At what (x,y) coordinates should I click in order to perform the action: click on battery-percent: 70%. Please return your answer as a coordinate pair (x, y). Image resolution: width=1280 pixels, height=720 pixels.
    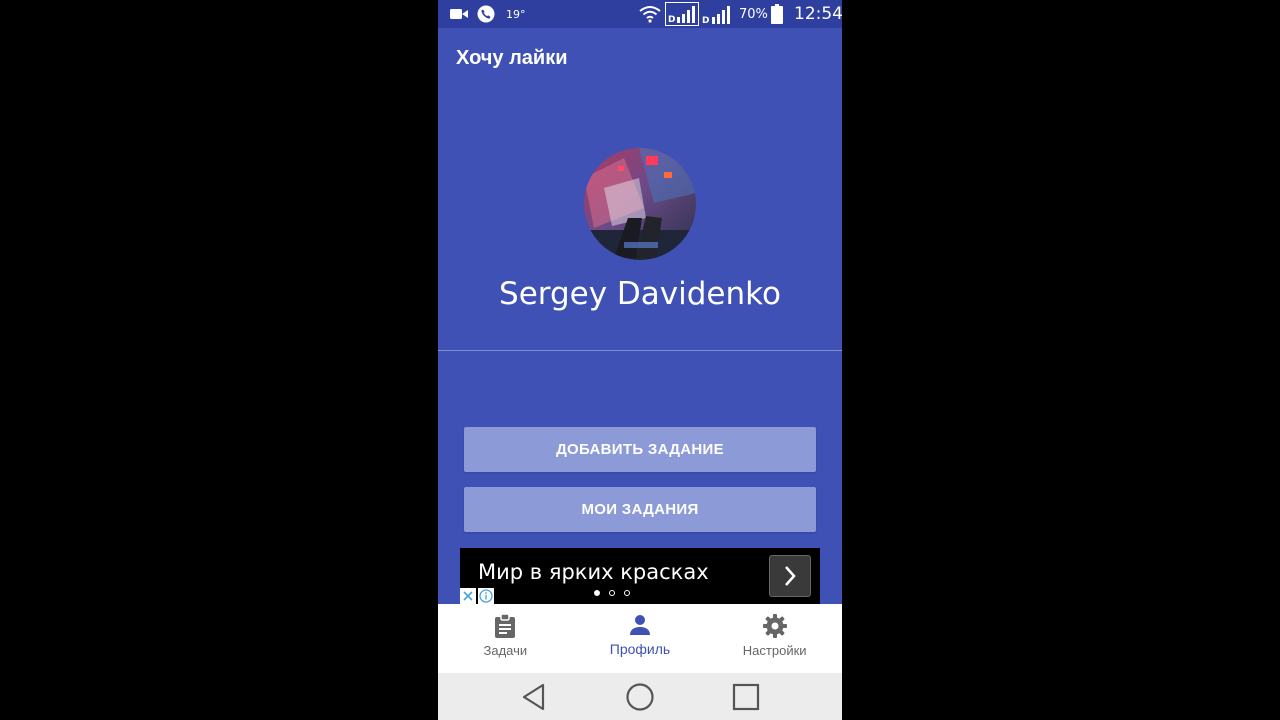
    Looking at the image, I should click on (753, 14).